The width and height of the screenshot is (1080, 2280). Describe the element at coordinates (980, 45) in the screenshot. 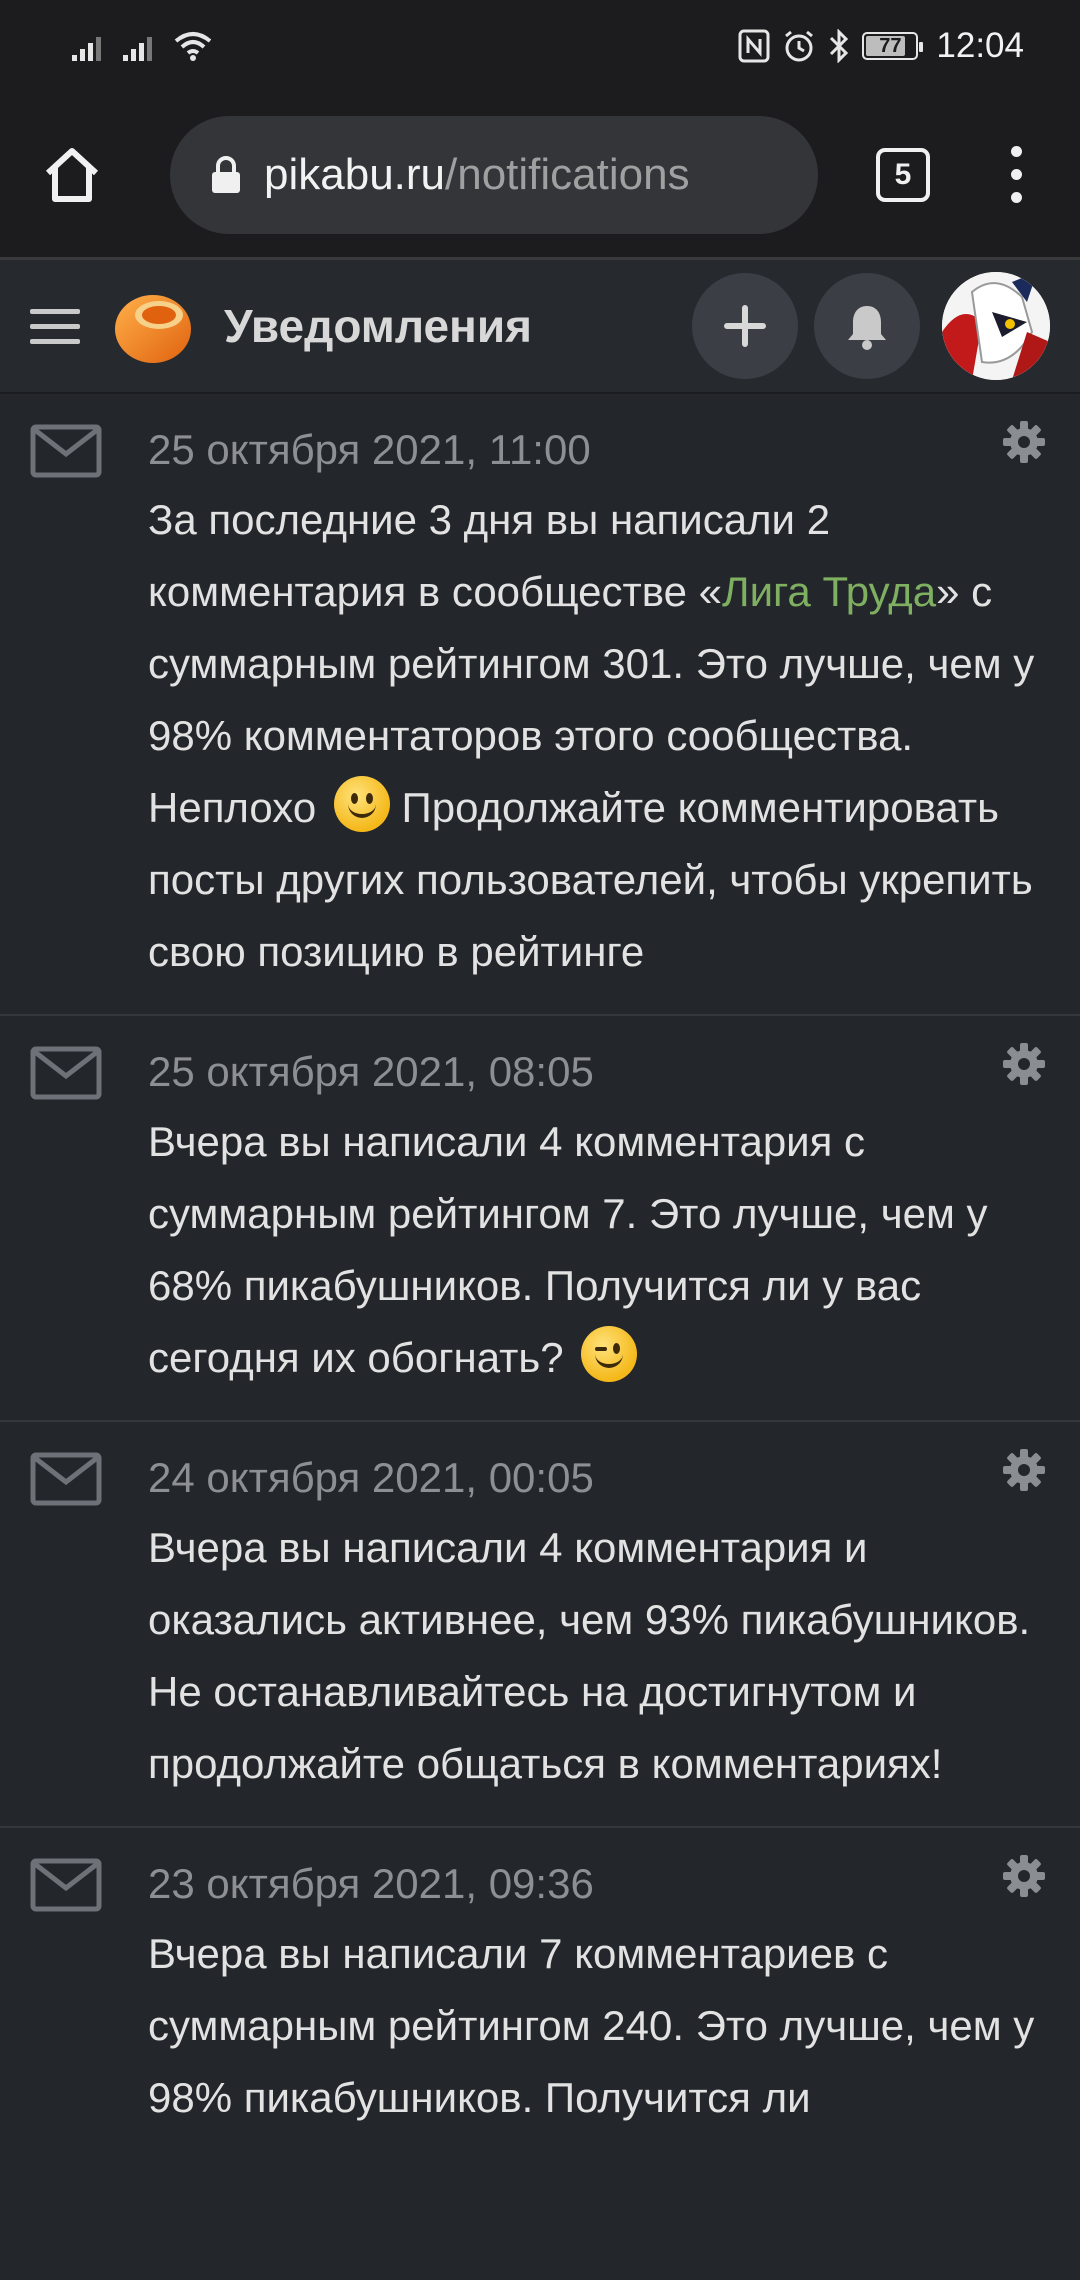

I see `clock: 12:04` at that location.